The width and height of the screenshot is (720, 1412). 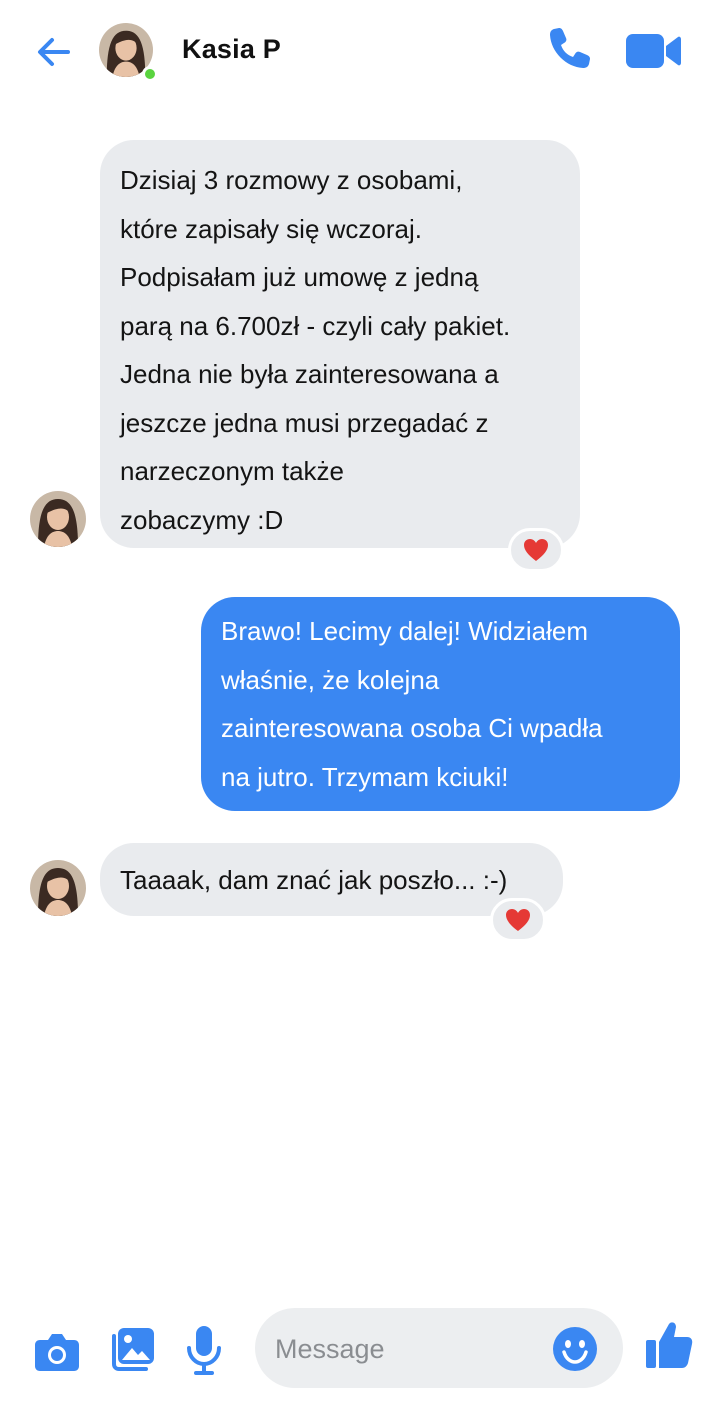 I want to click on message-field, so click(x=439, y=1348).